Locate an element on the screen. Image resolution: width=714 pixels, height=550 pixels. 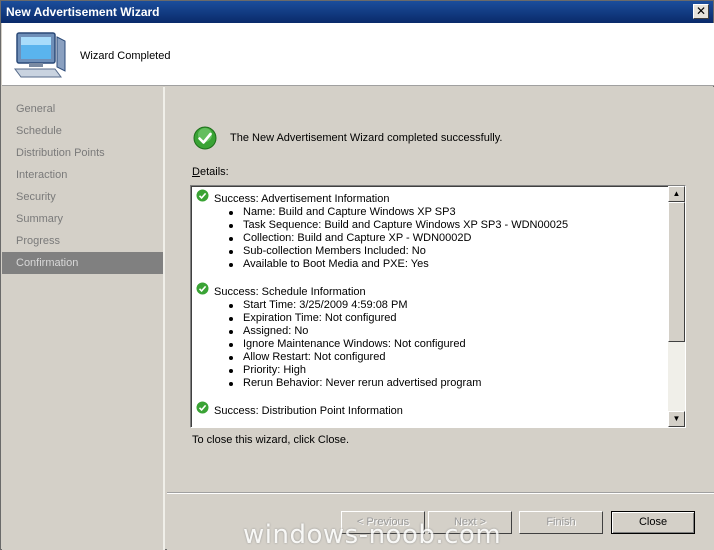
details-label: Details: is located at coordinates (210, 172).